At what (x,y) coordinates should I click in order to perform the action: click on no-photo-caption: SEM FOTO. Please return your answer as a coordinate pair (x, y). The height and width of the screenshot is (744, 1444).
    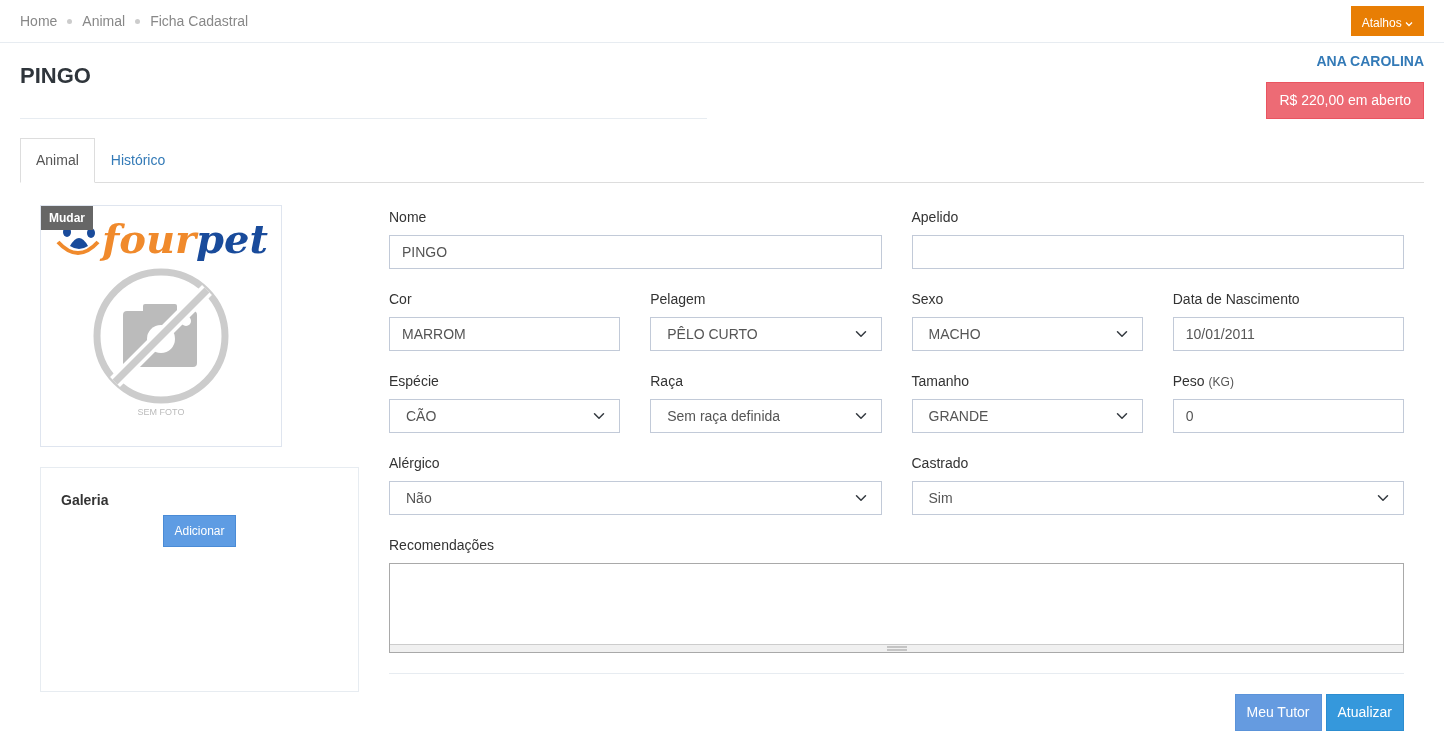
    Looking at the image, I should click on (161, 412).